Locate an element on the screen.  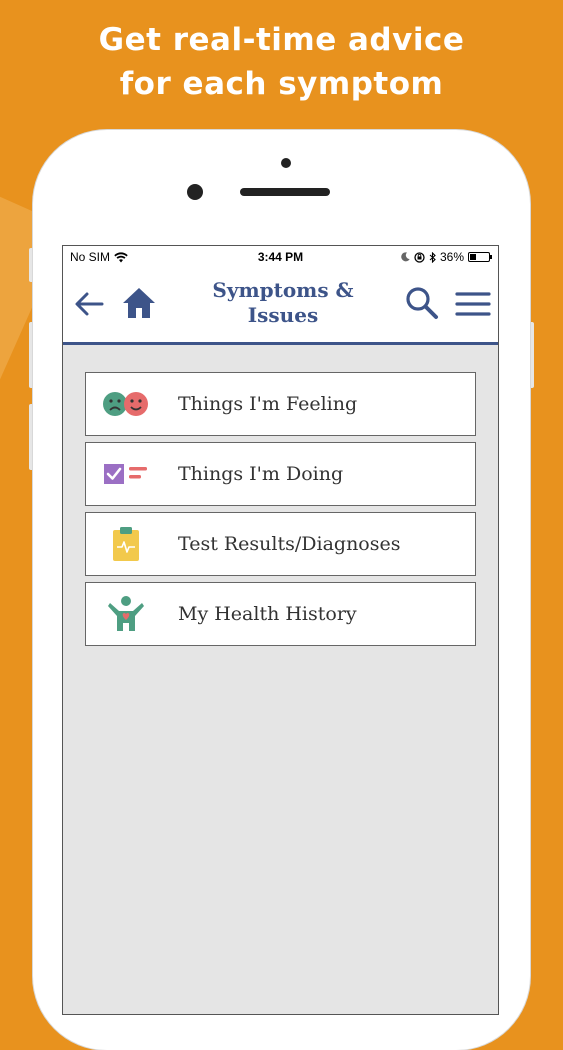
battery-percent: 36% is located at coordinates (451, 257).